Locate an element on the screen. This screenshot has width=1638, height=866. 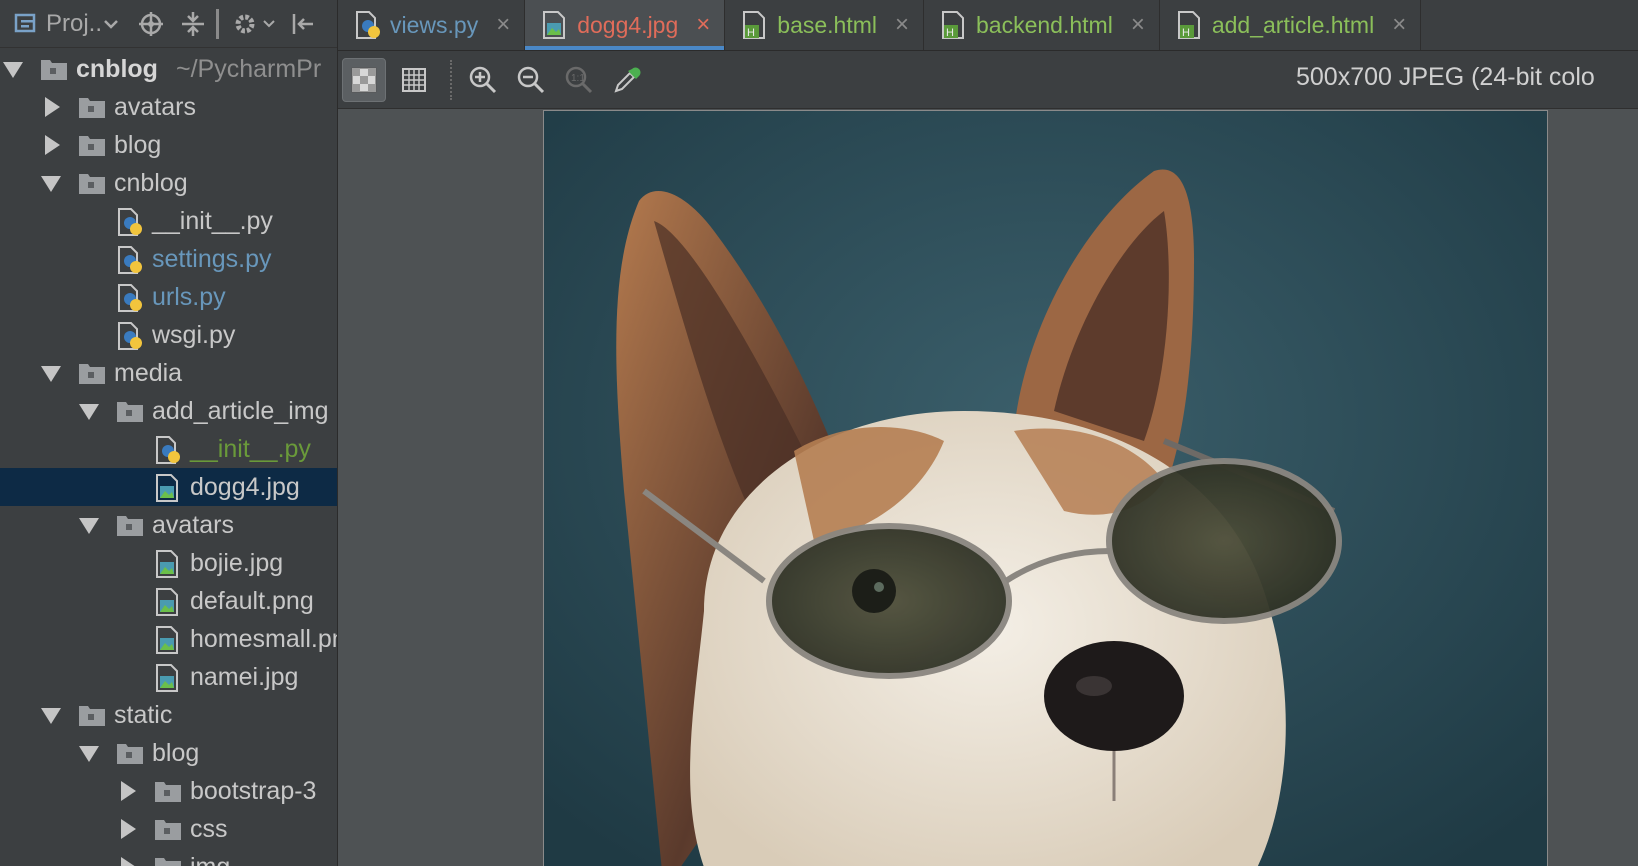
collapse-all-icon is located at coordinates (193, 24).